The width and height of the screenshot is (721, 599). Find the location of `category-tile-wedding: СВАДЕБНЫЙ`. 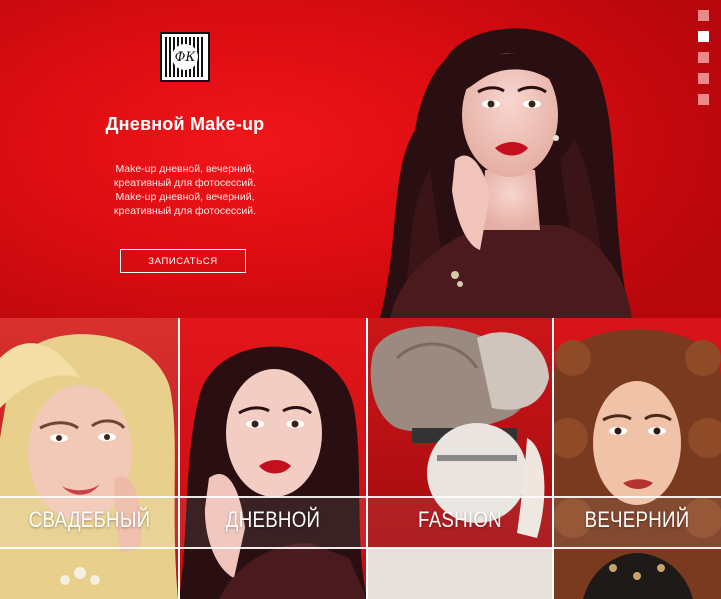

category-tile-wedding: СВАДЕБНЫЙ is located at coordinates (89, 458).